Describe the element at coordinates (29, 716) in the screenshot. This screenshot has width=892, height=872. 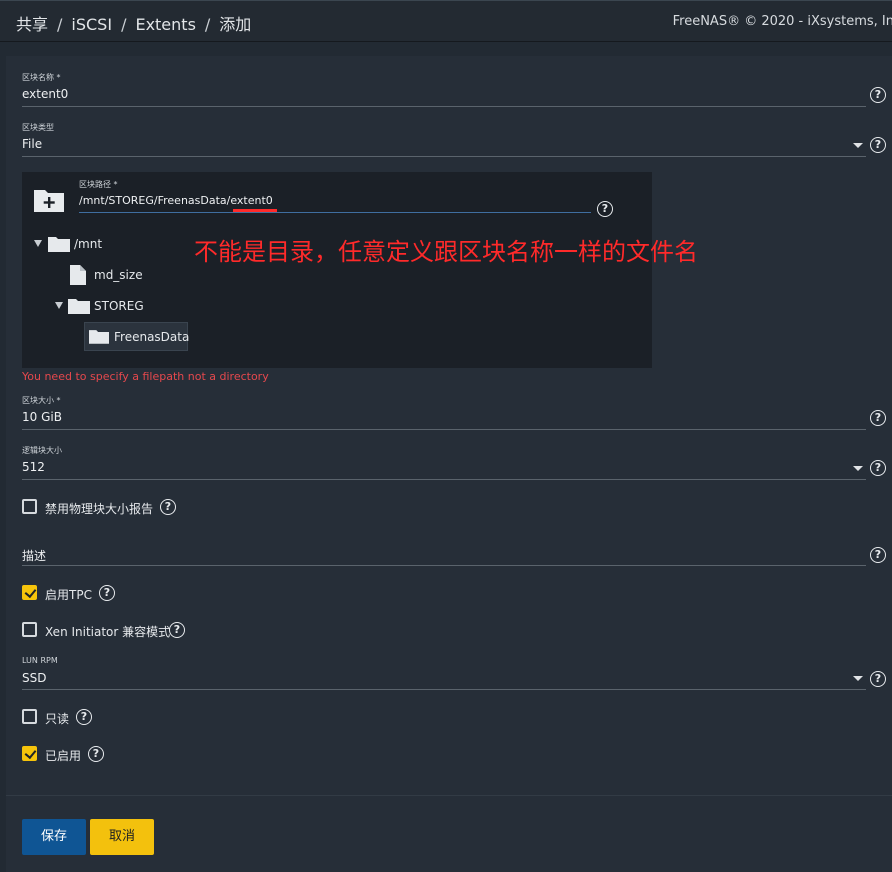
I see `read-only-checkbox` at that location.